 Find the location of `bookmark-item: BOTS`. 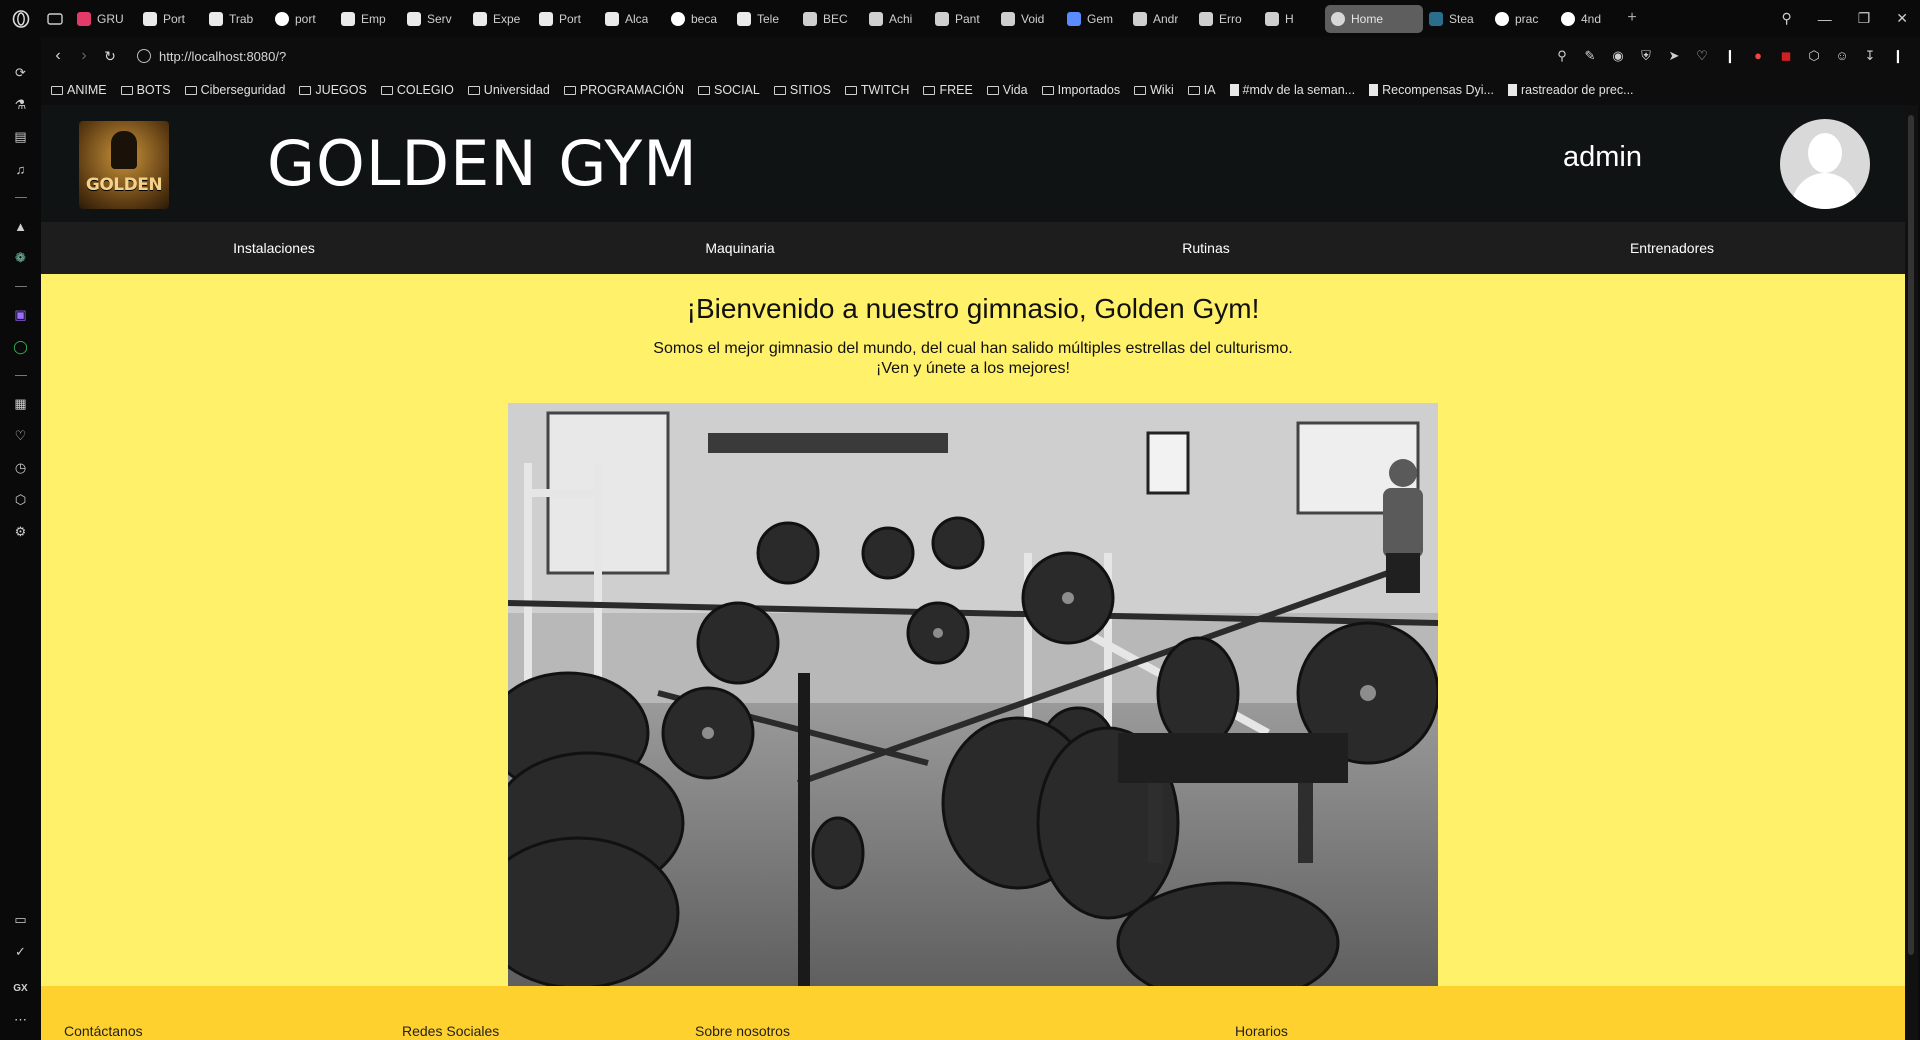

bookmark-item: BOTS is located at coordinates (145, 90).